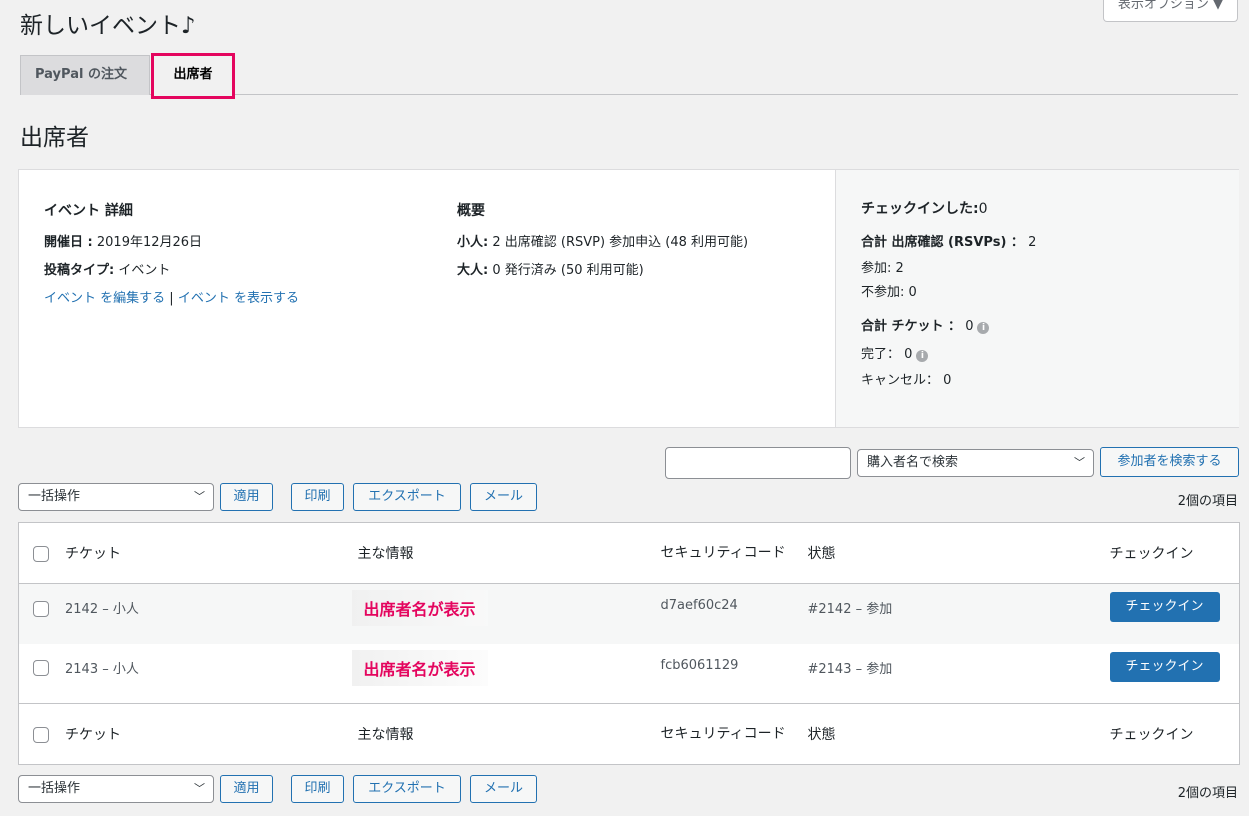 Image resolution: width=1249 pixels, height=816 pixels. Describe the element at coordinates (246, 789) in the screenshot. I see `apply-button-bottom: 適用` at that location.